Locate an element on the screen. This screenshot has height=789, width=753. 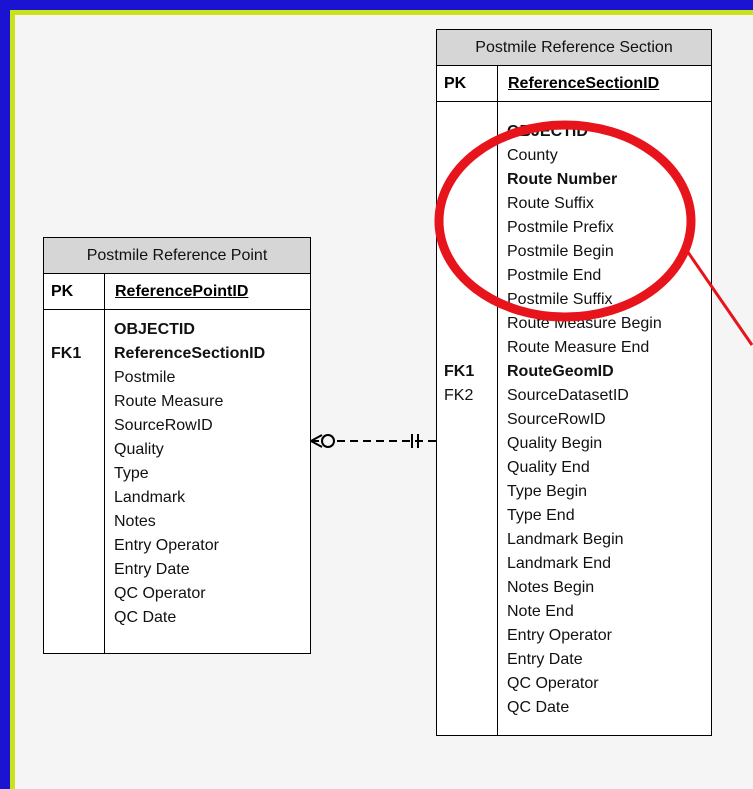
relationship-connector is located at coordinates (373, 441).